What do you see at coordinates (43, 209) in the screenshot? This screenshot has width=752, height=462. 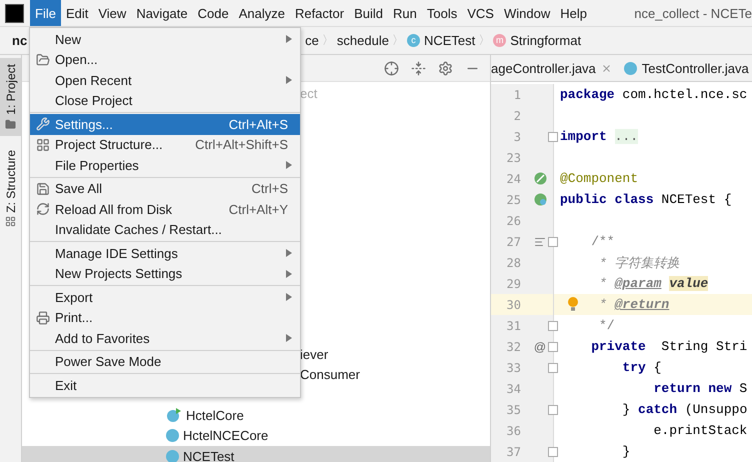 I see `reload-icon` at bounding box center [43, 209].